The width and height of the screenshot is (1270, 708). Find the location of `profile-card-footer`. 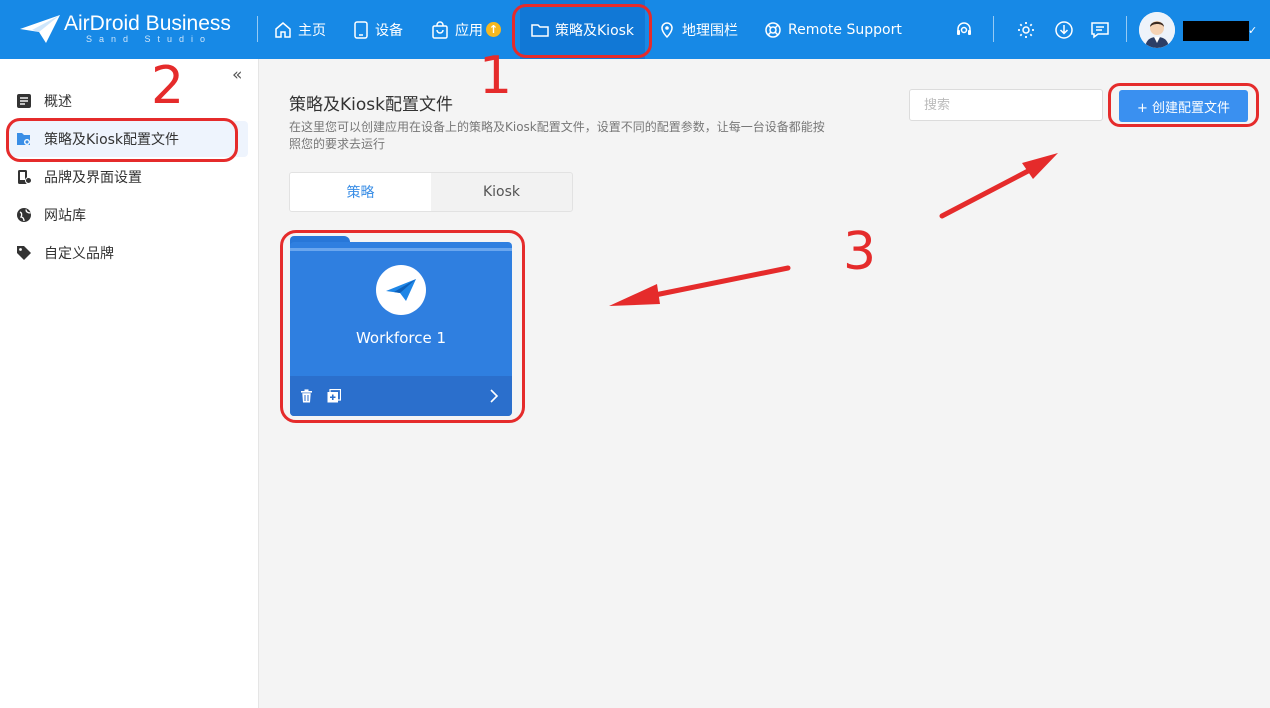

profile-card-footer is located at coordinates (401, 396).